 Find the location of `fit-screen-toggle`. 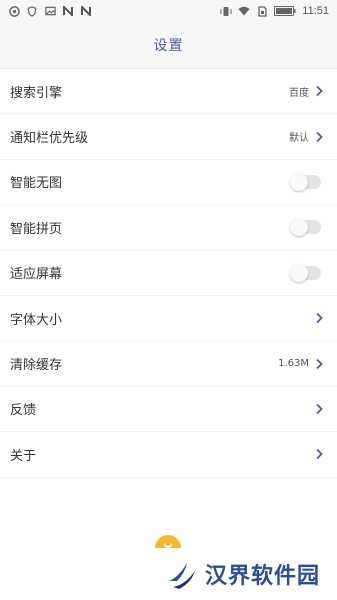

fit-screen-toggle is located at coordinates (305, 272).